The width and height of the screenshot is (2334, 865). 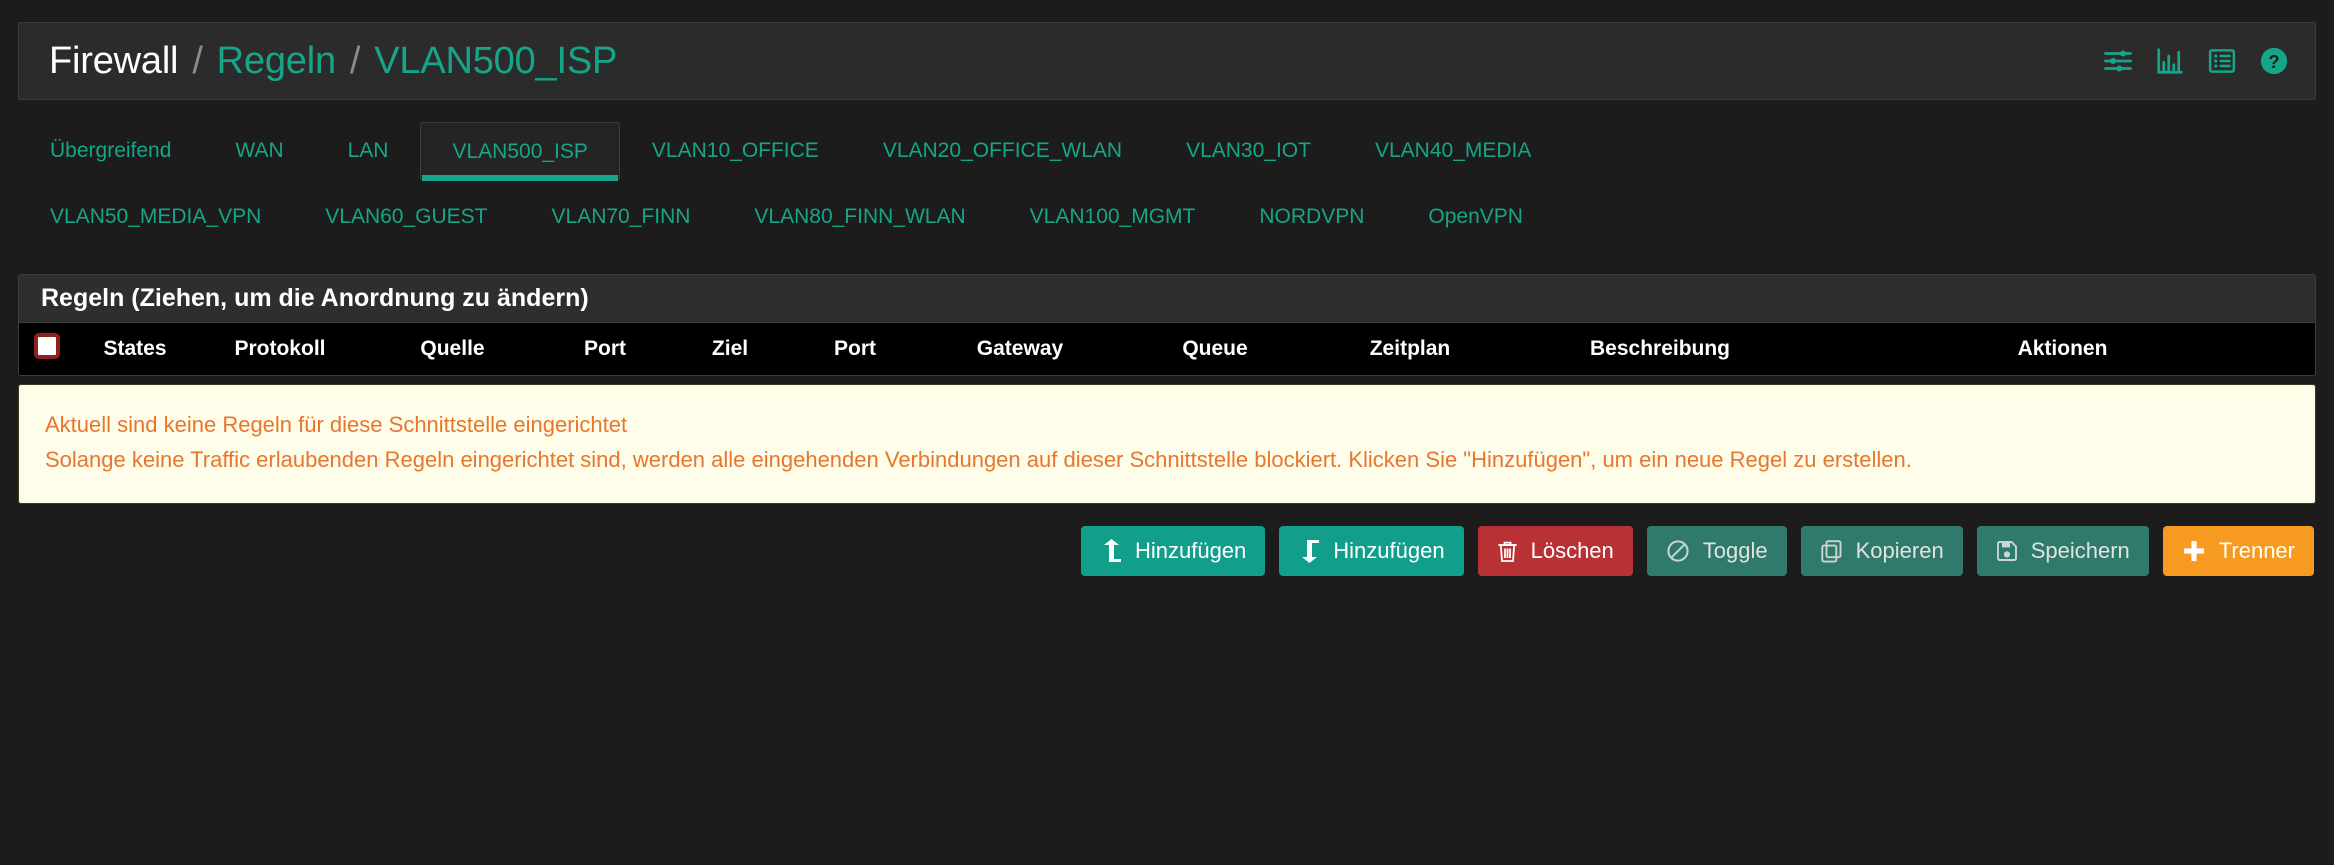 What do you see at coordinates (1215, 349) in the screenshot?
I see `column-header-queue: Queue` at bounding box center [1215, 349].